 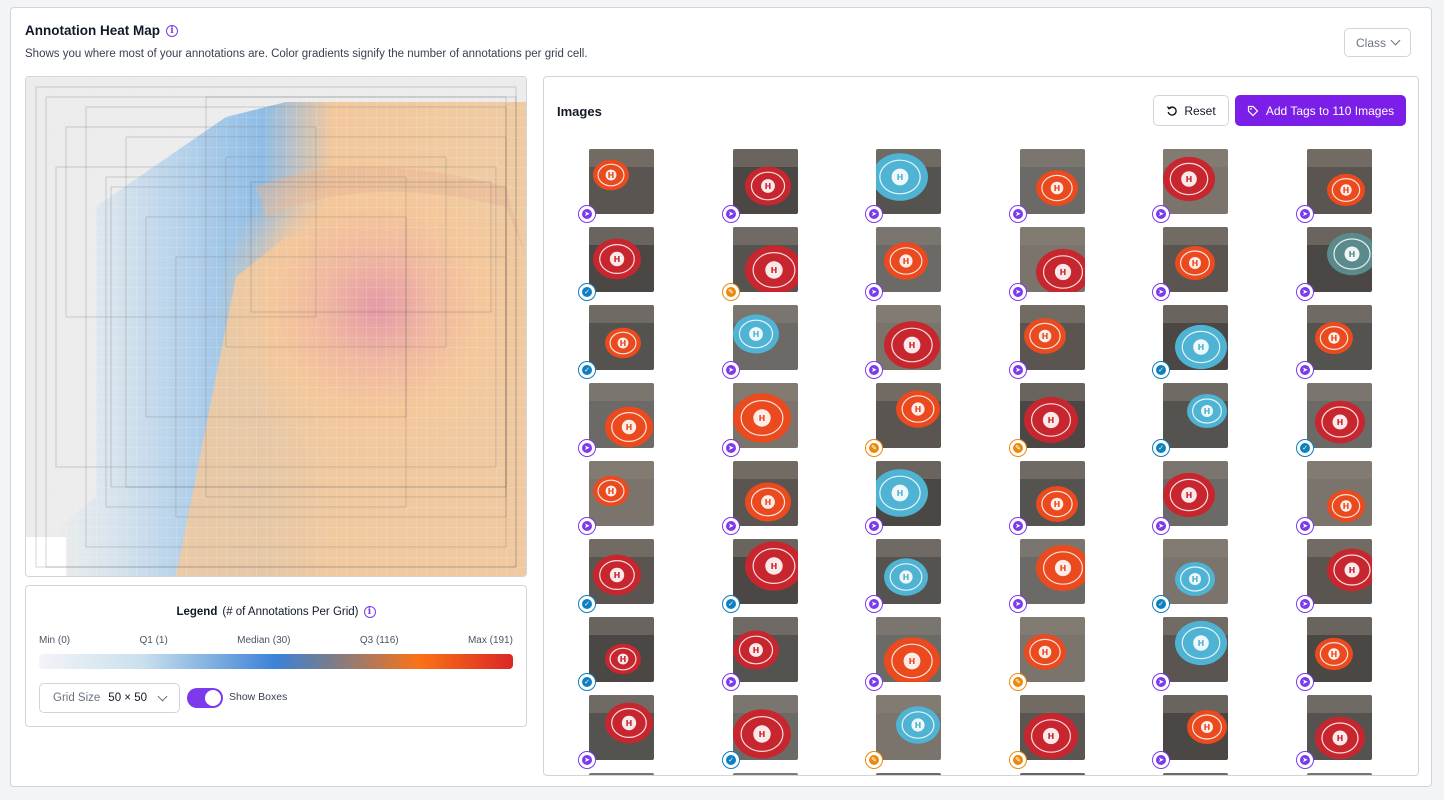 What do you see at coordinates (1320, 110) in the screenshot?
I see `add-tags-button: Add Tags to 110 Images` at bounding box center [1320, 110].